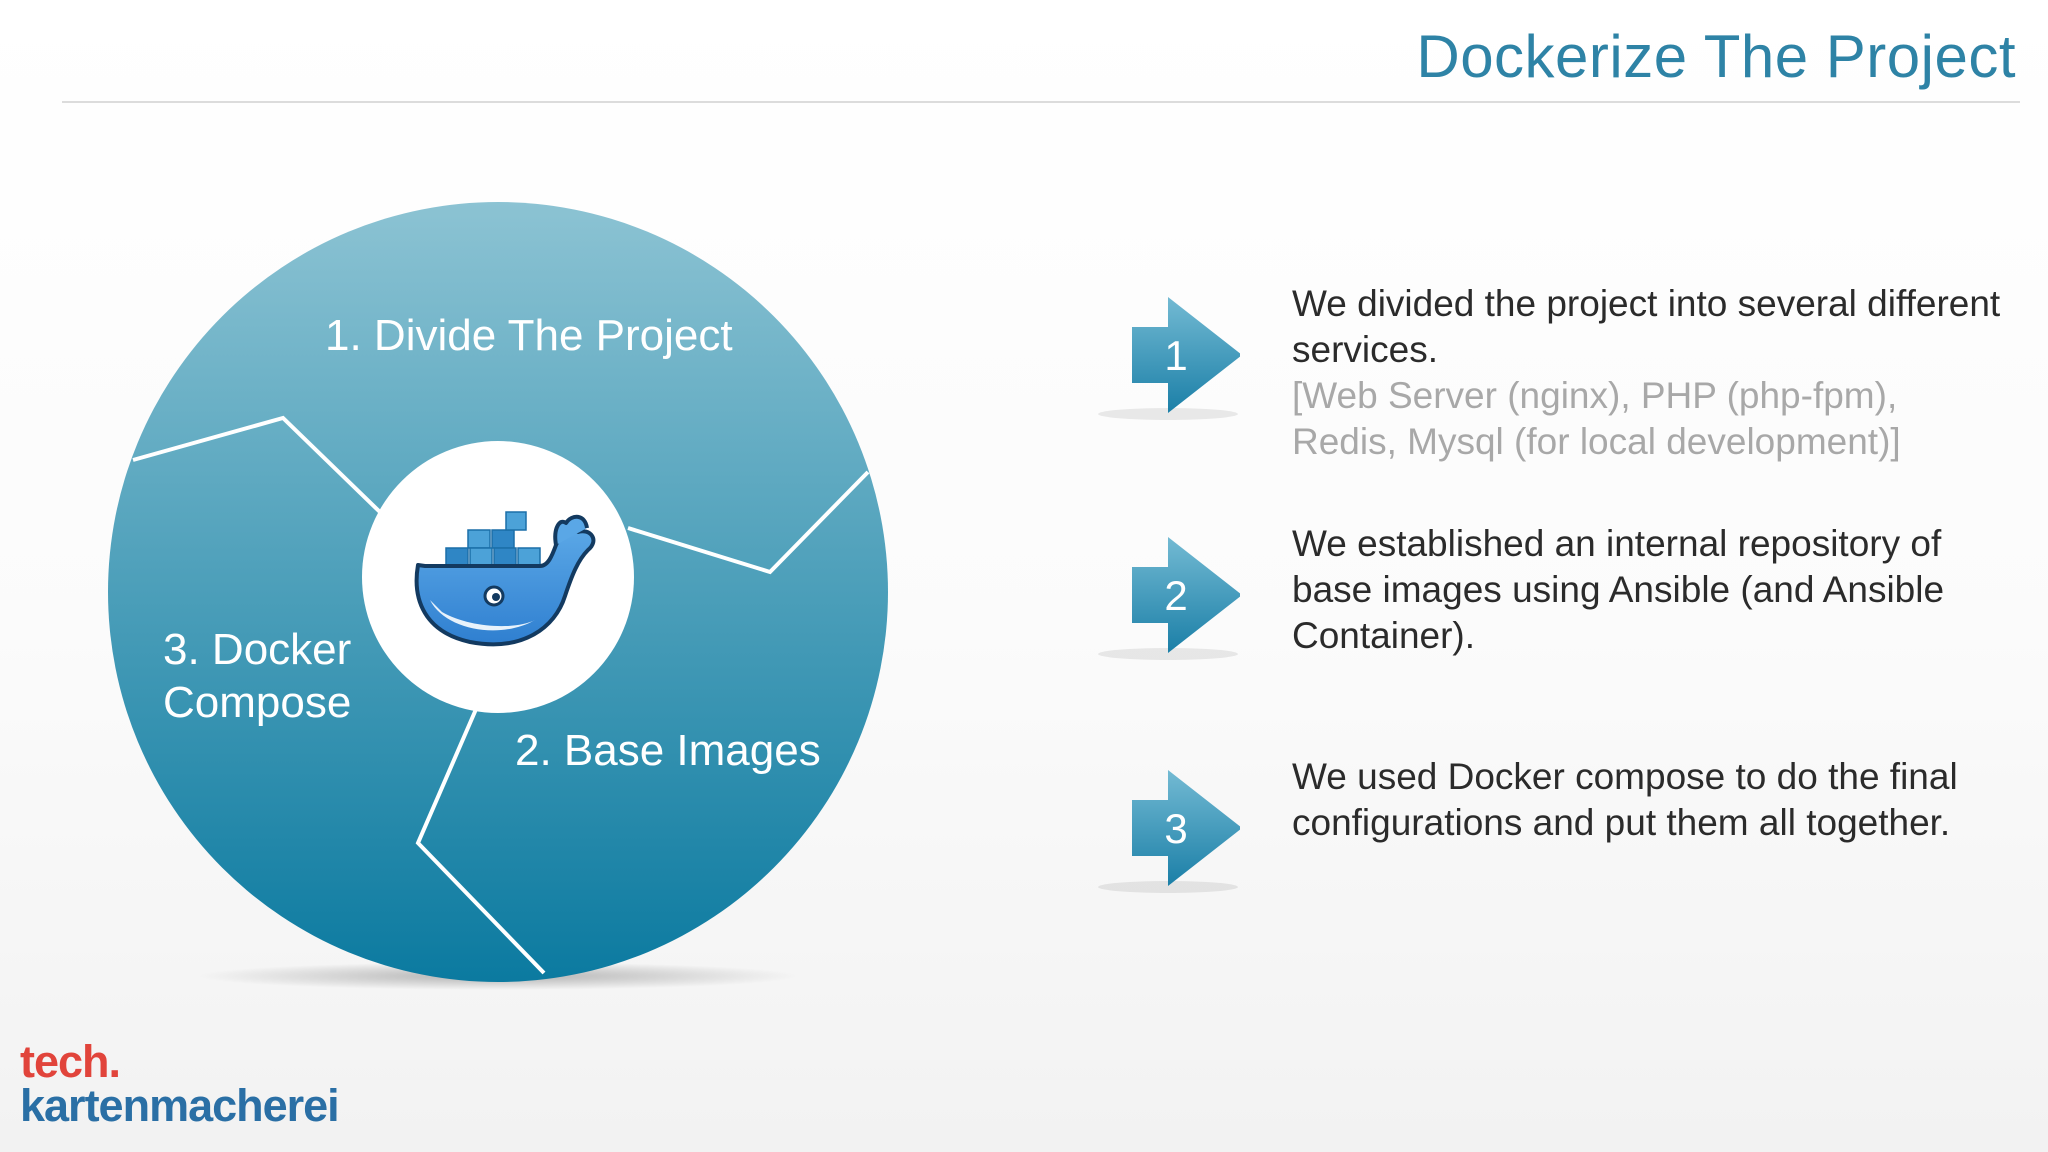 The width and height of the screenshot is (2048, 1152). I want to click on segment-label-compose-line1: 3. Docker, so click(257, 649).